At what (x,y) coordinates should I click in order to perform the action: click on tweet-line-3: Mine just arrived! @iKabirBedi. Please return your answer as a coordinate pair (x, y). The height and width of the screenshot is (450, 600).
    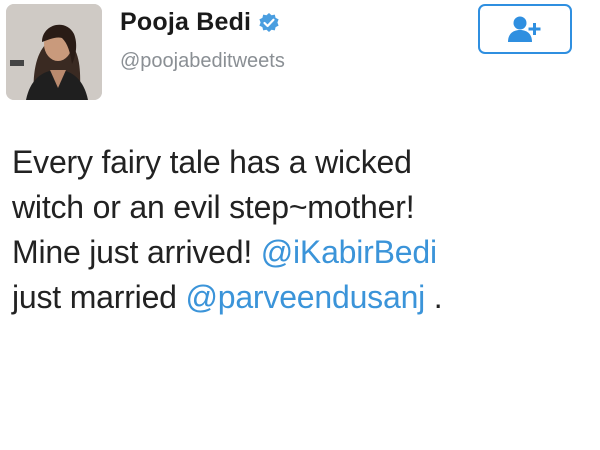
    Looking at the image, I should click on (302, 252).